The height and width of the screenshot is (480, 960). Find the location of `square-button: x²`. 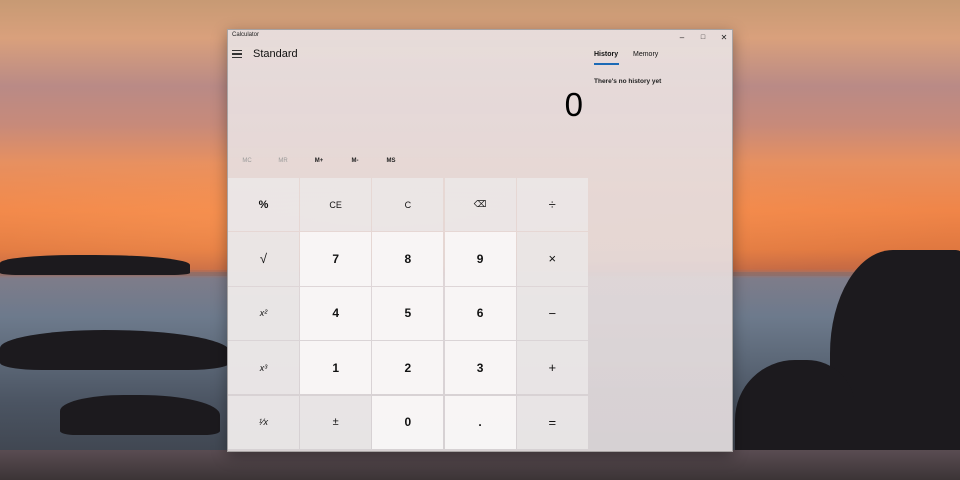

square-button: x² is located at coordinates (263, 313).